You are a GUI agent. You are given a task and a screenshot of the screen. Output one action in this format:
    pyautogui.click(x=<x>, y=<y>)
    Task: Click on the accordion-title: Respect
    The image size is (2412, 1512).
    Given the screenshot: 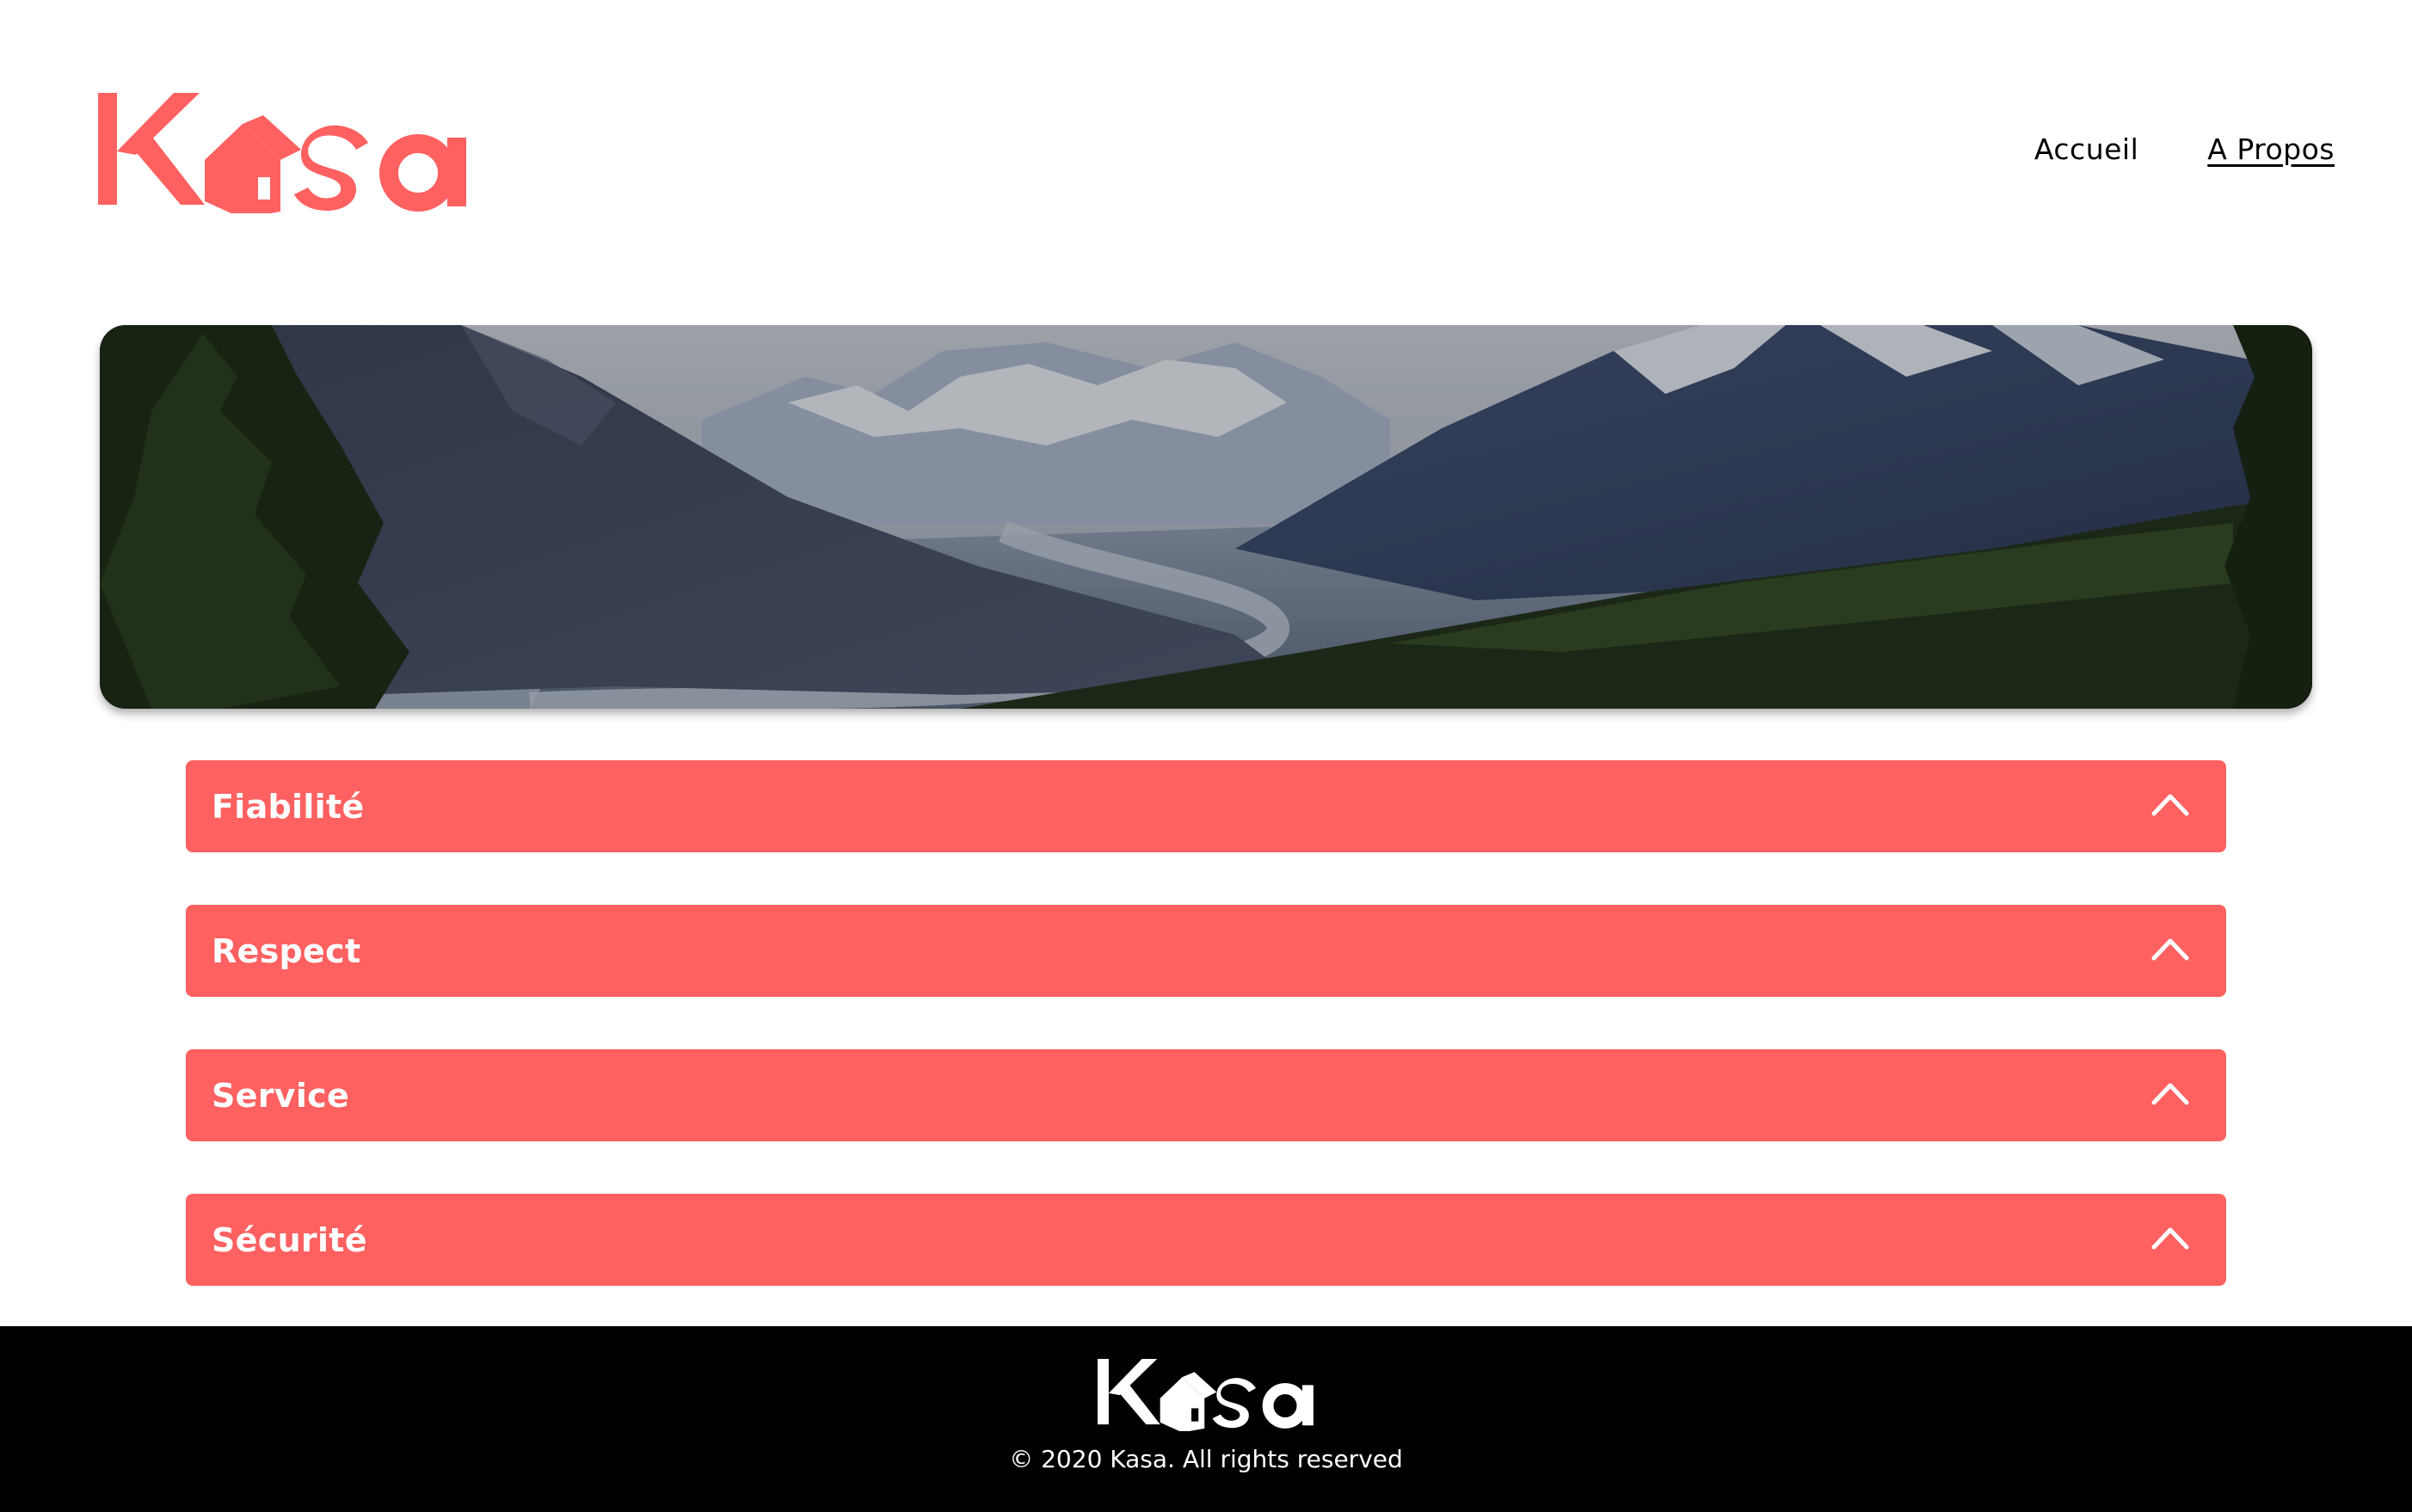 What is the action you would take?
    pyautogui.click(x=286, y=951)
    